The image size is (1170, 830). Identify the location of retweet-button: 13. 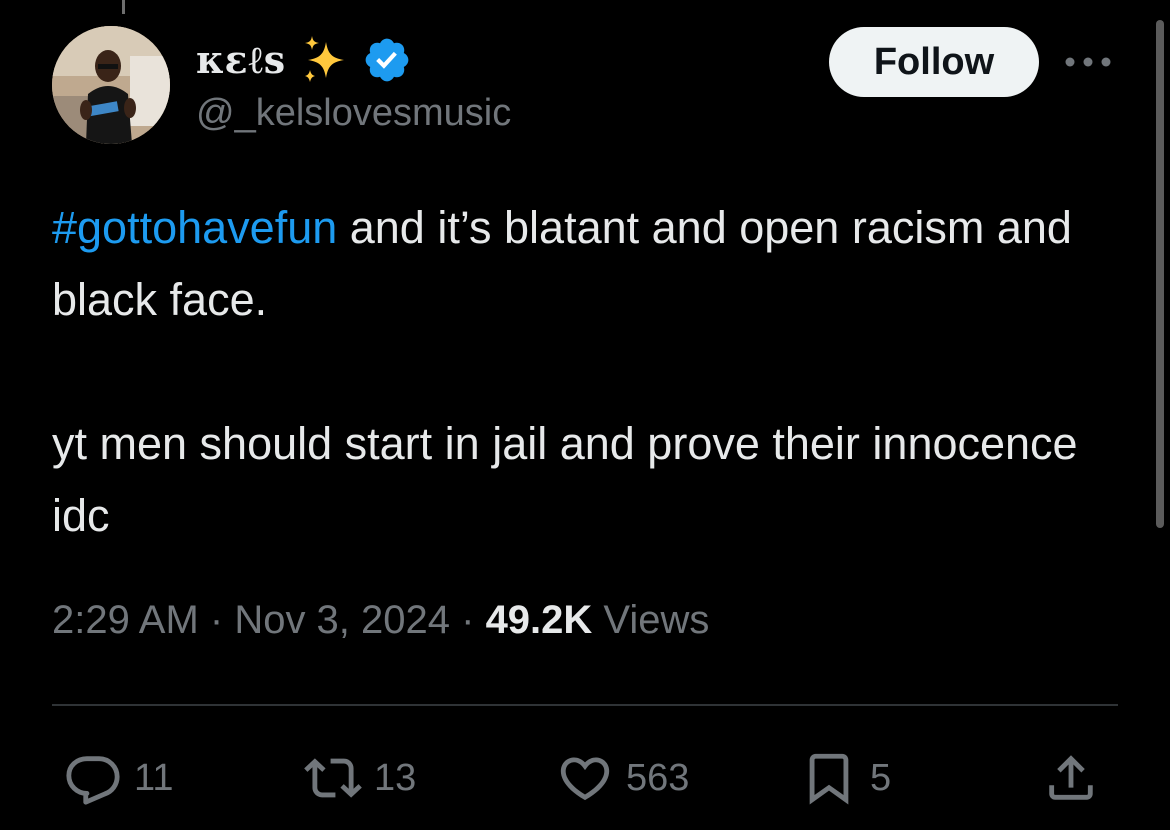
(360, 778).